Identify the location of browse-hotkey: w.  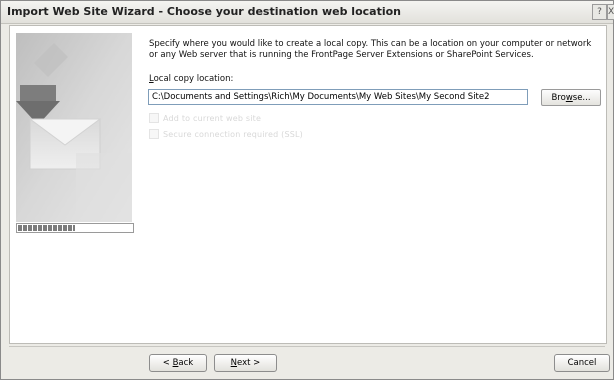
(569, 98).